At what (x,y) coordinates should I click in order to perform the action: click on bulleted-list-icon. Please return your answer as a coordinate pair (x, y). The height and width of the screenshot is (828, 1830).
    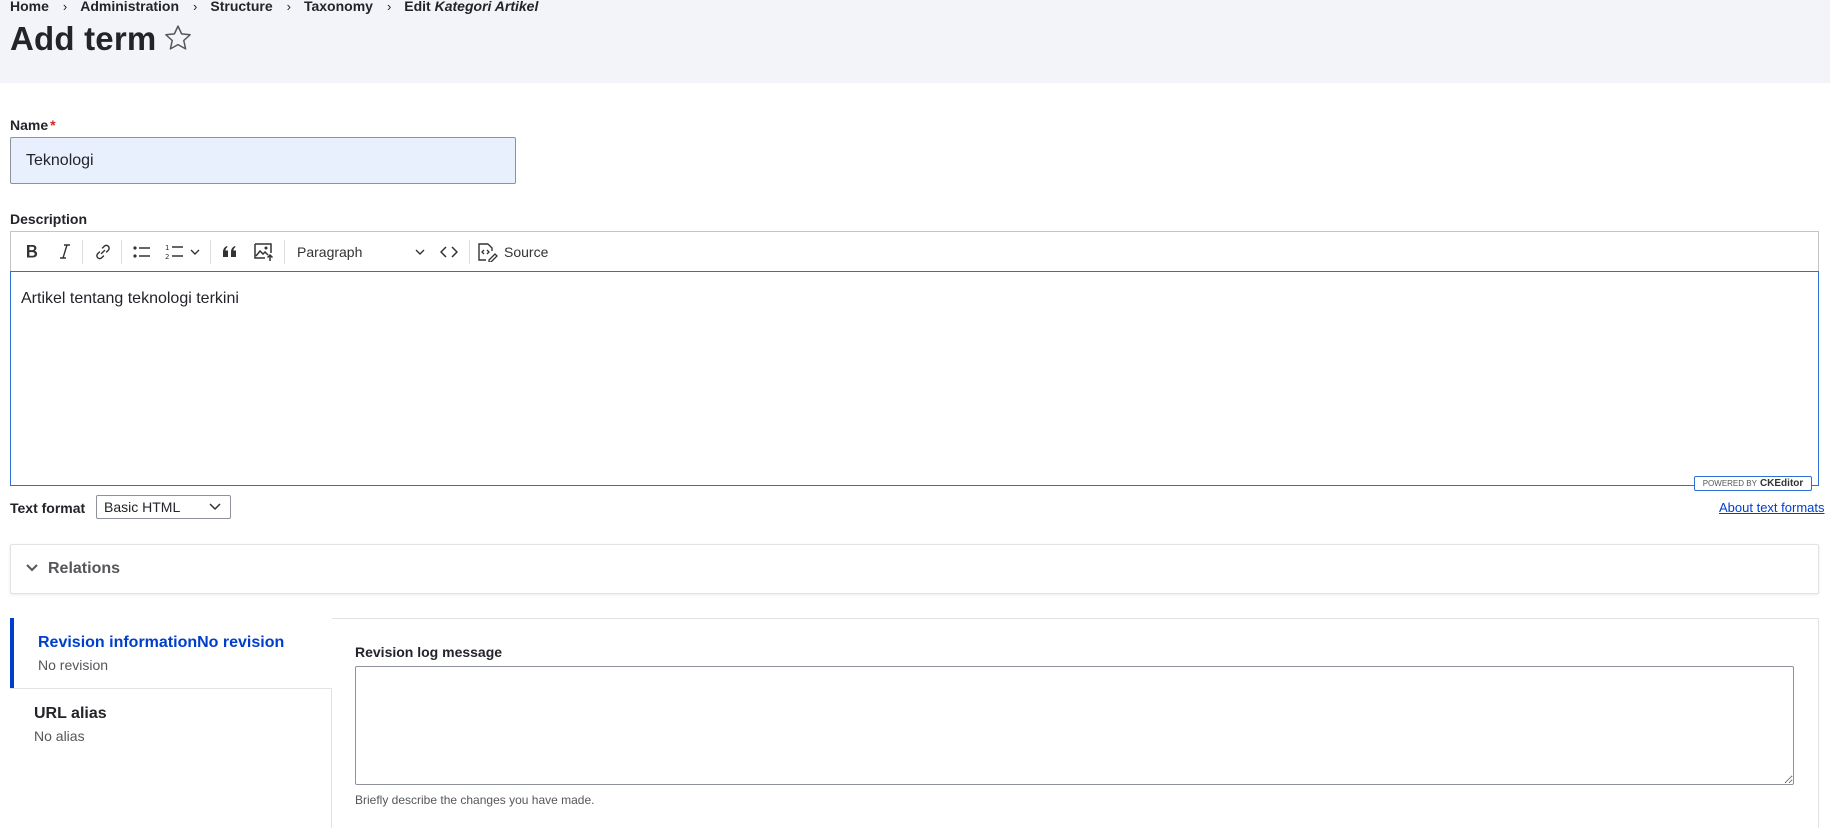
    Looking at the image, I should click on (141, 252).